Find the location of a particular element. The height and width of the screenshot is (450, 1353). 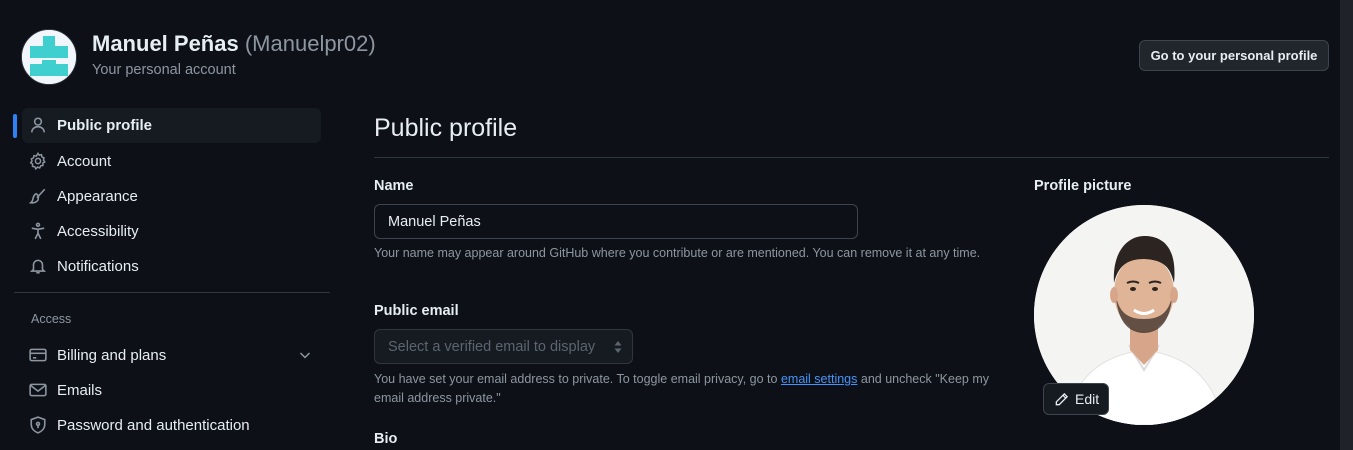

page-title: Public profile is located at coordinates (446, 128).